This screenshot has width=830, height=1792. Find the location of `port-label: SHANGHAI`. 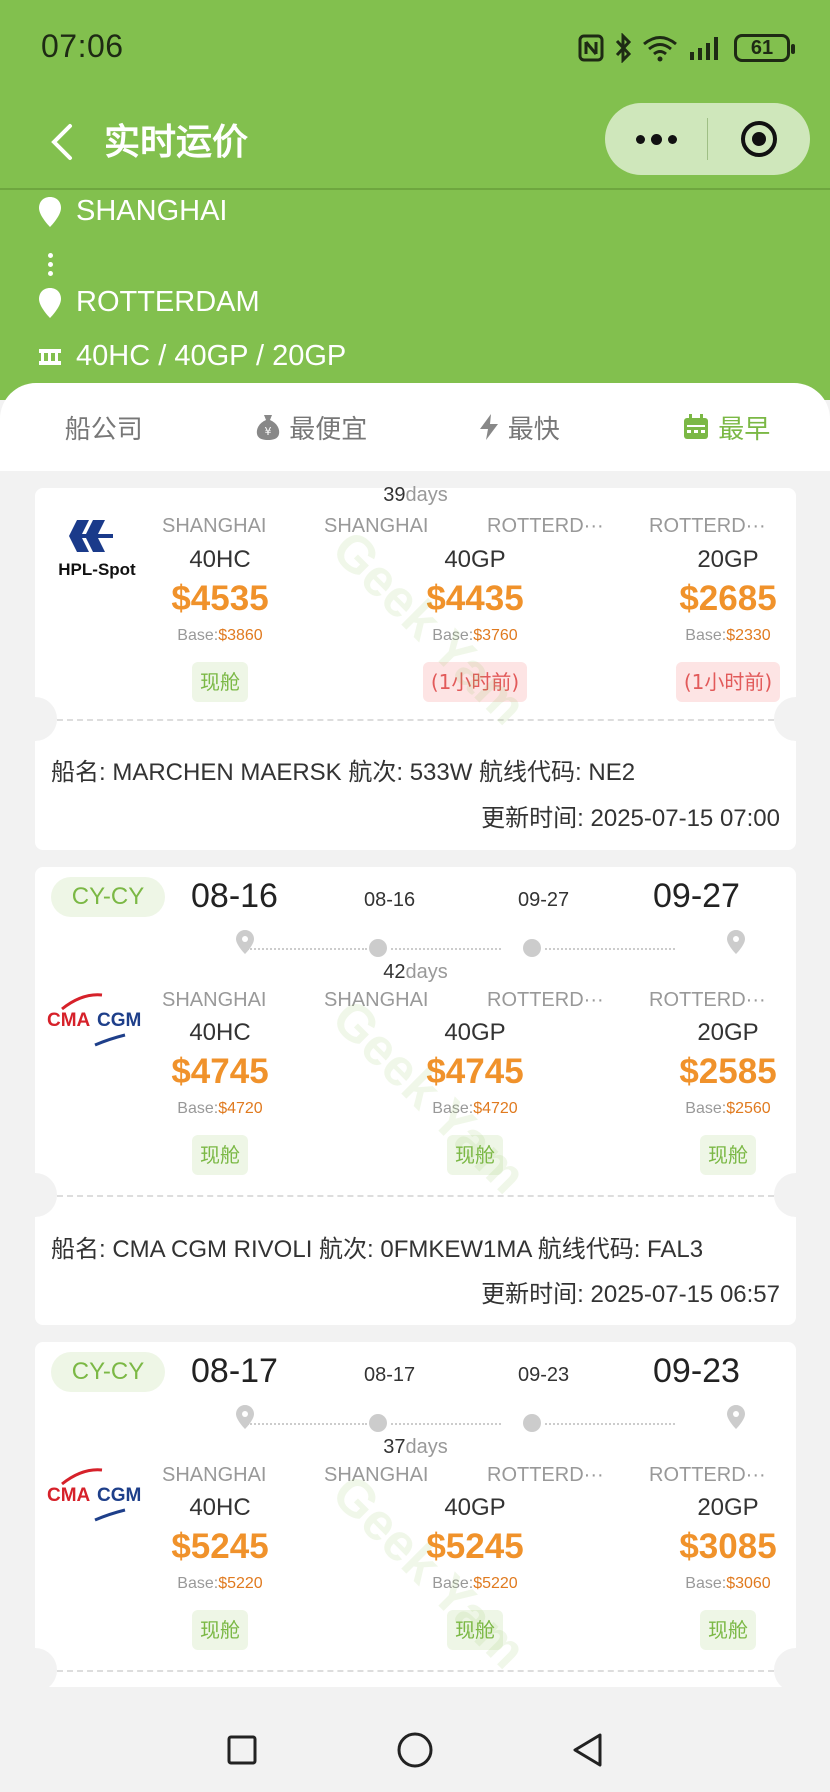

port-label: SHANGHAI is located at coordinates (376, 1000).